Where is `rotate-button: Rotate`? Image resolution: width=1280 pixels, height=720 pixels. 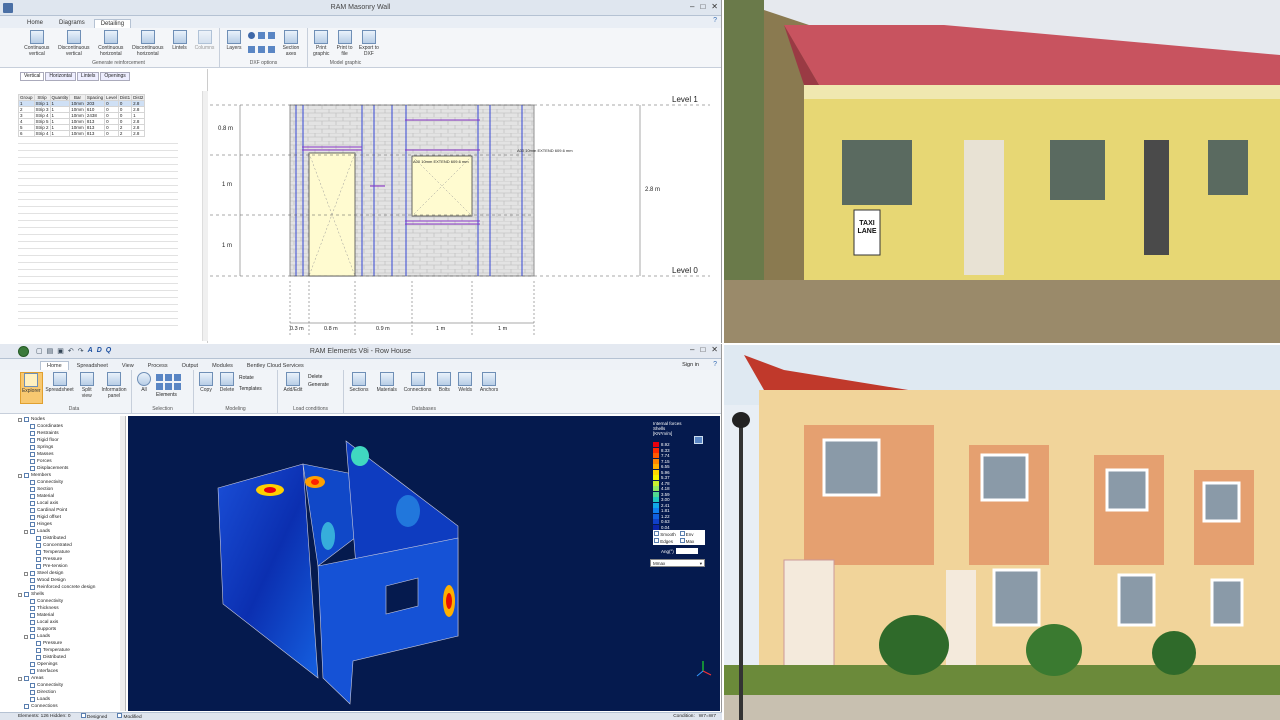 rotate-button: Rotate is located at coordinates (250, 378).